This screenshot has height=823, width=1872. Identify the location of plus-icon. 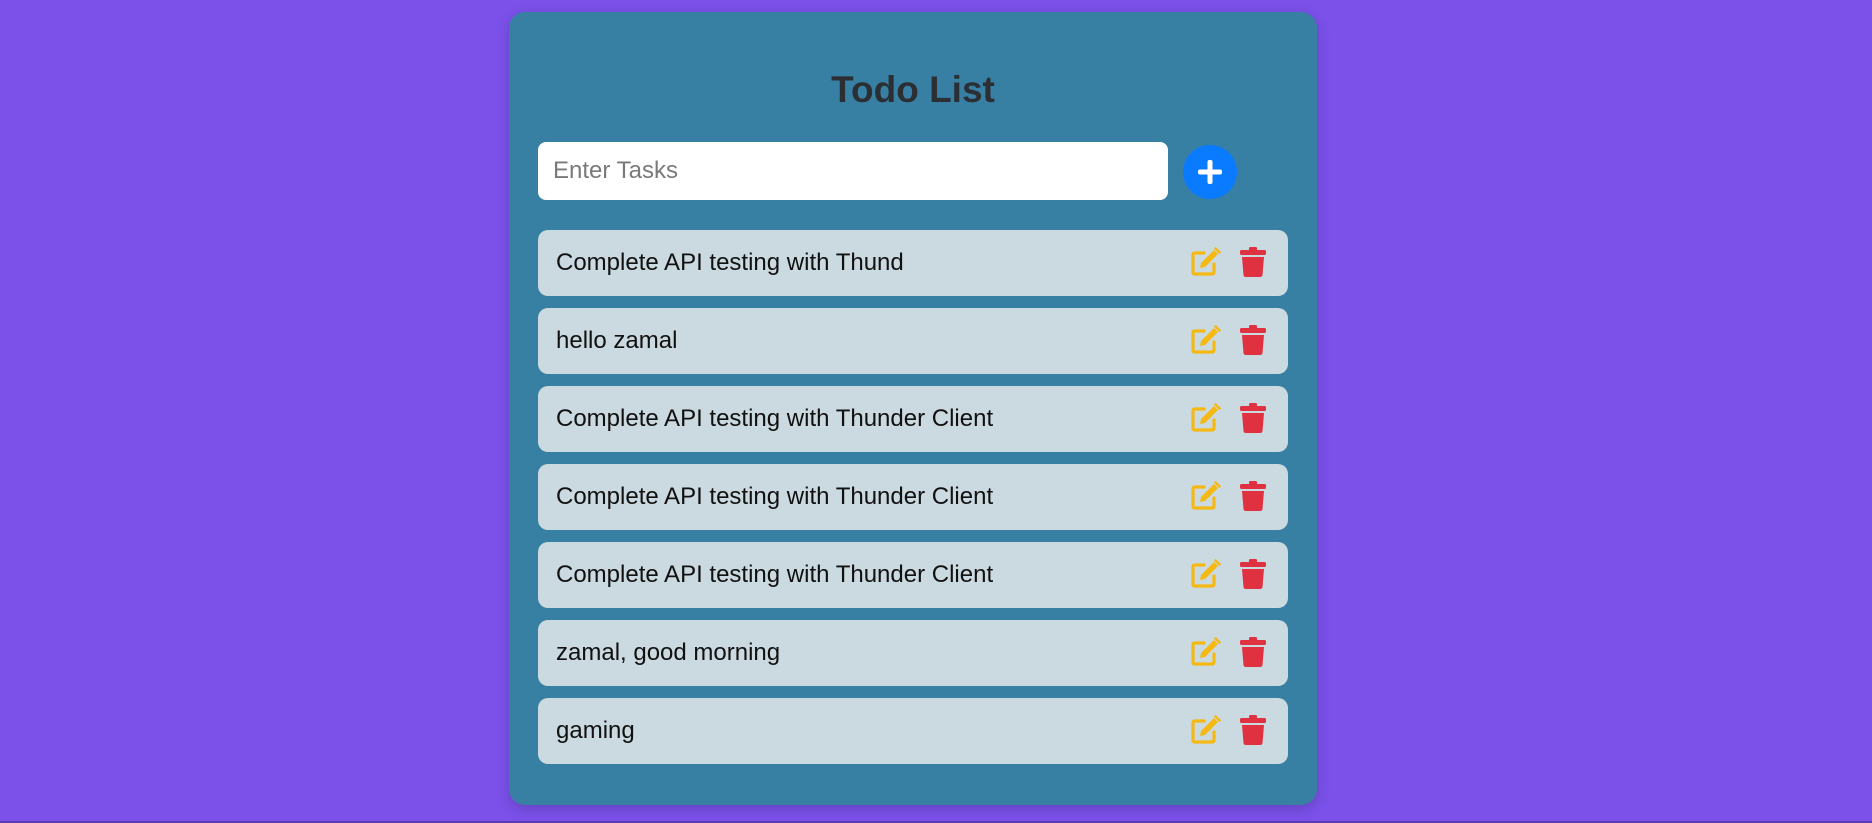
(1210, 172).